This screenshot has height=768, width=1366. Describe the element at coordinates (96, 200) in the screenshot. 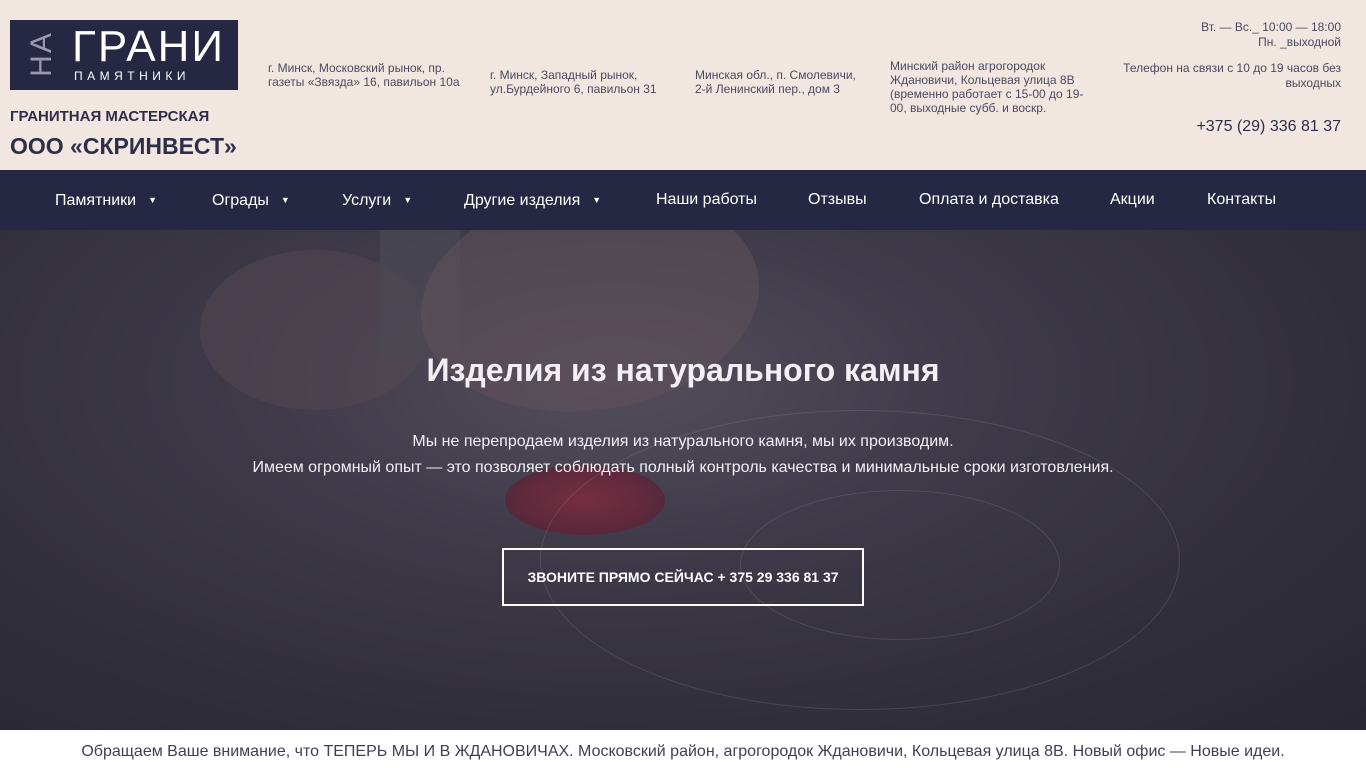

I see `nav-label: Памятники` at that location.